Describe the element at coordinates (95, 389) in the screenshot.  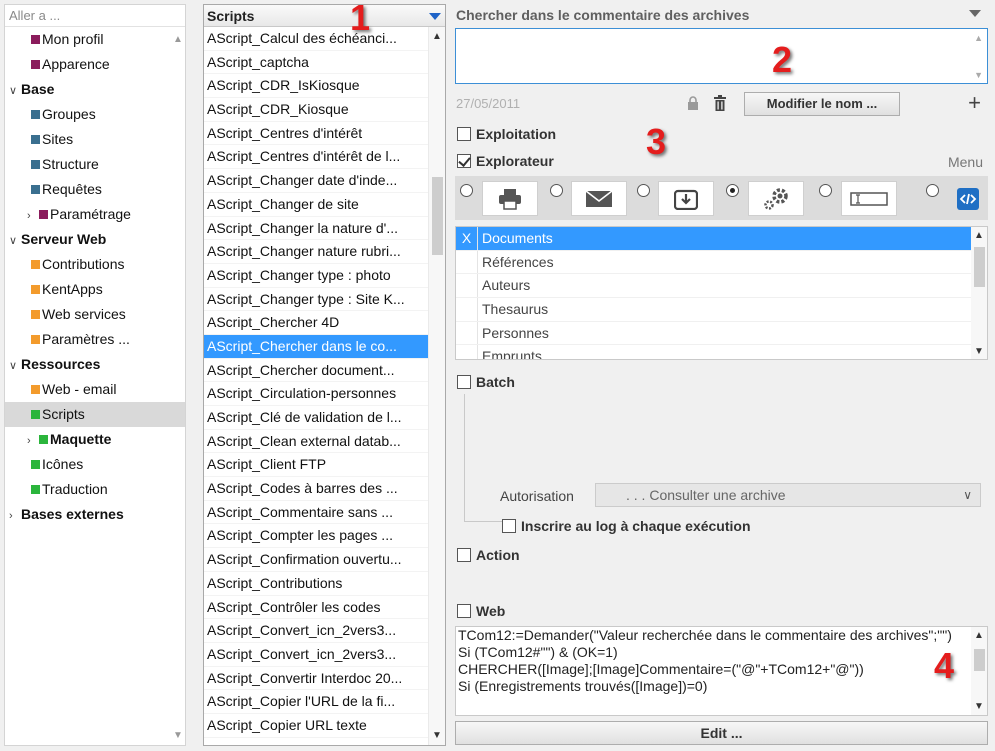
I see `nav-item-14: Web - email` at that location.